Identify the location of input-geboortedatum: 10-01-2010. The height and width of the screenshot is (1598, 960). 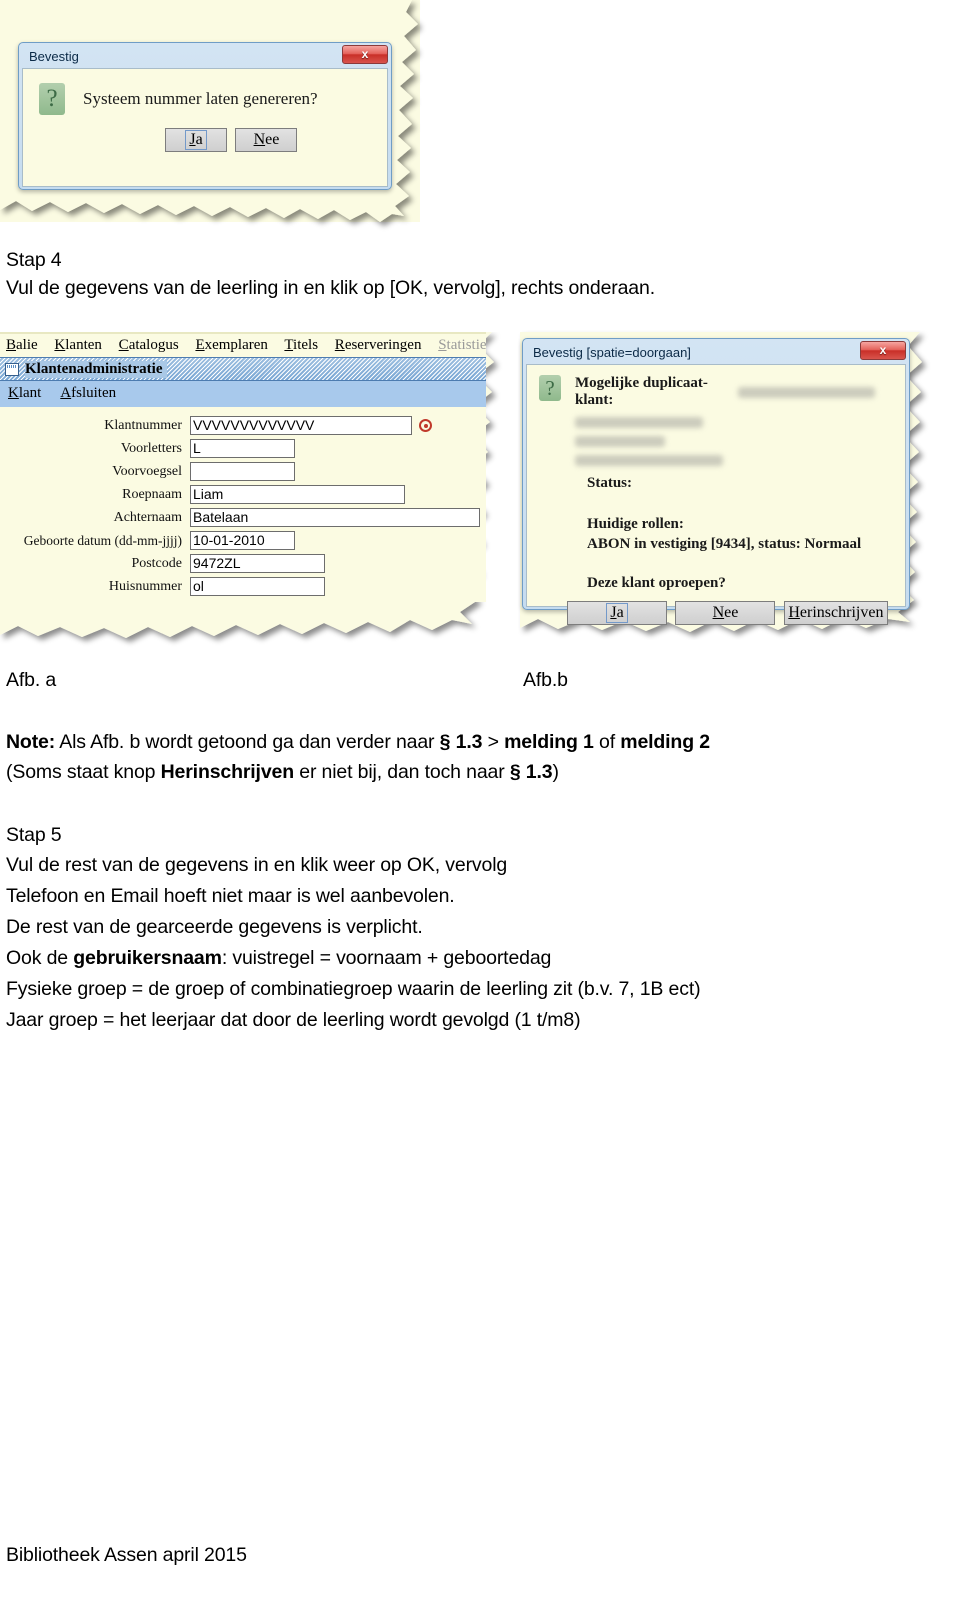
(242, 540).